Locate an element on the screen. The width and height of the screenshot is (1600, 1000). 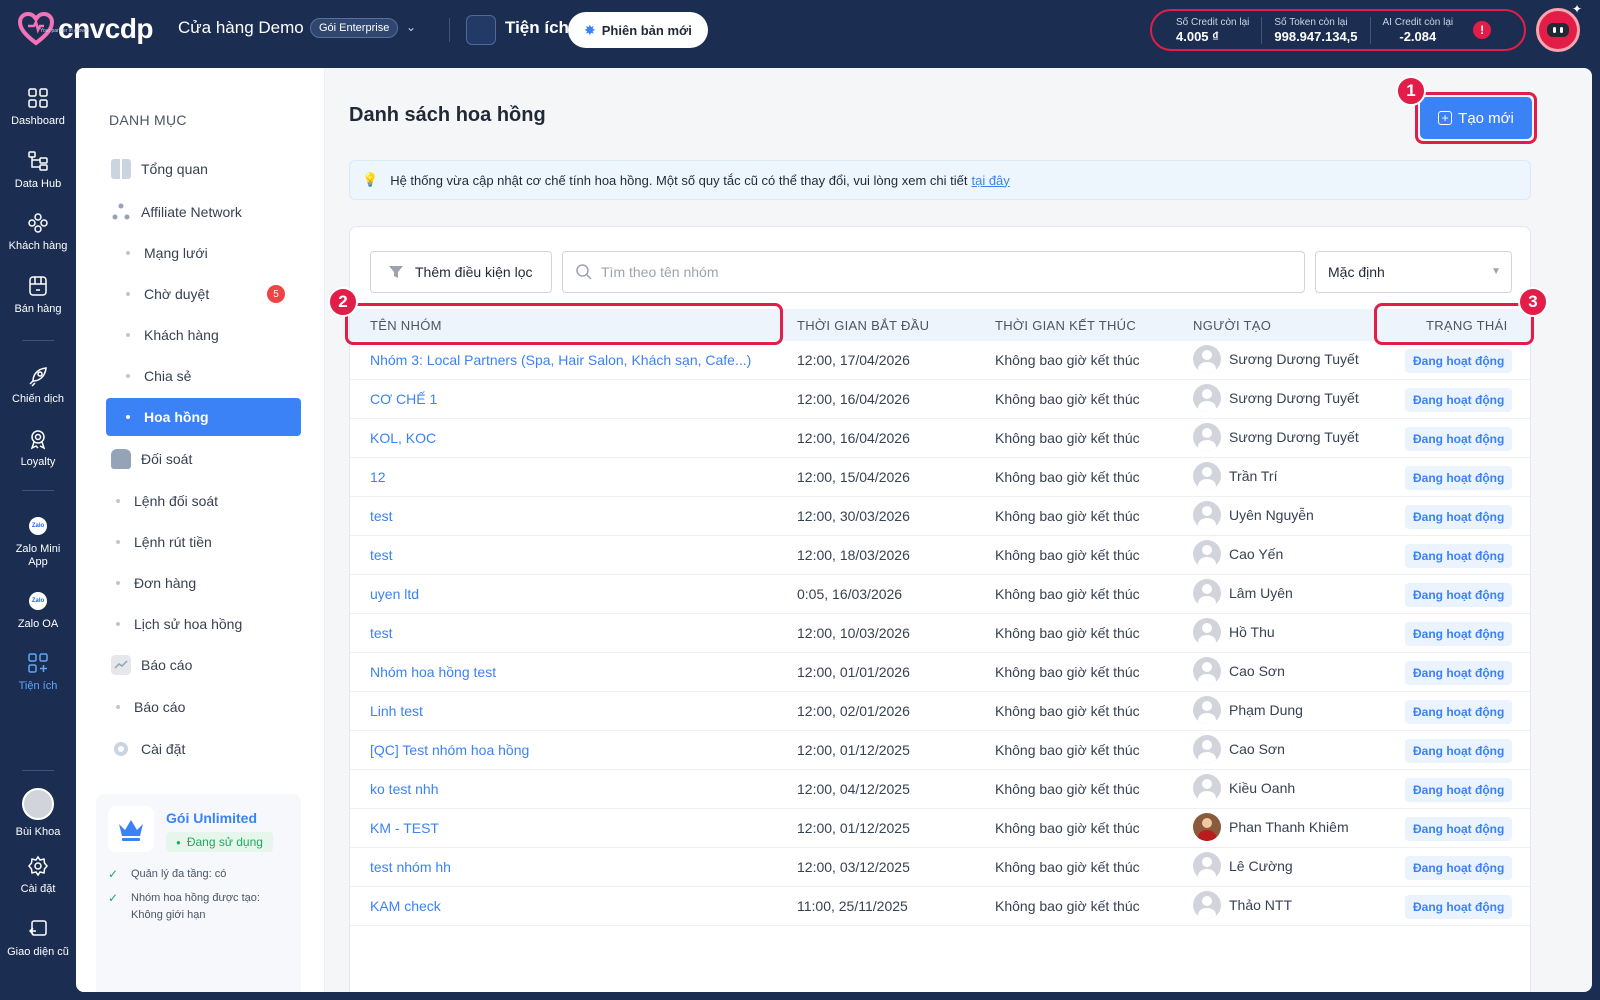
search-input is located at coordinates (941, 272).